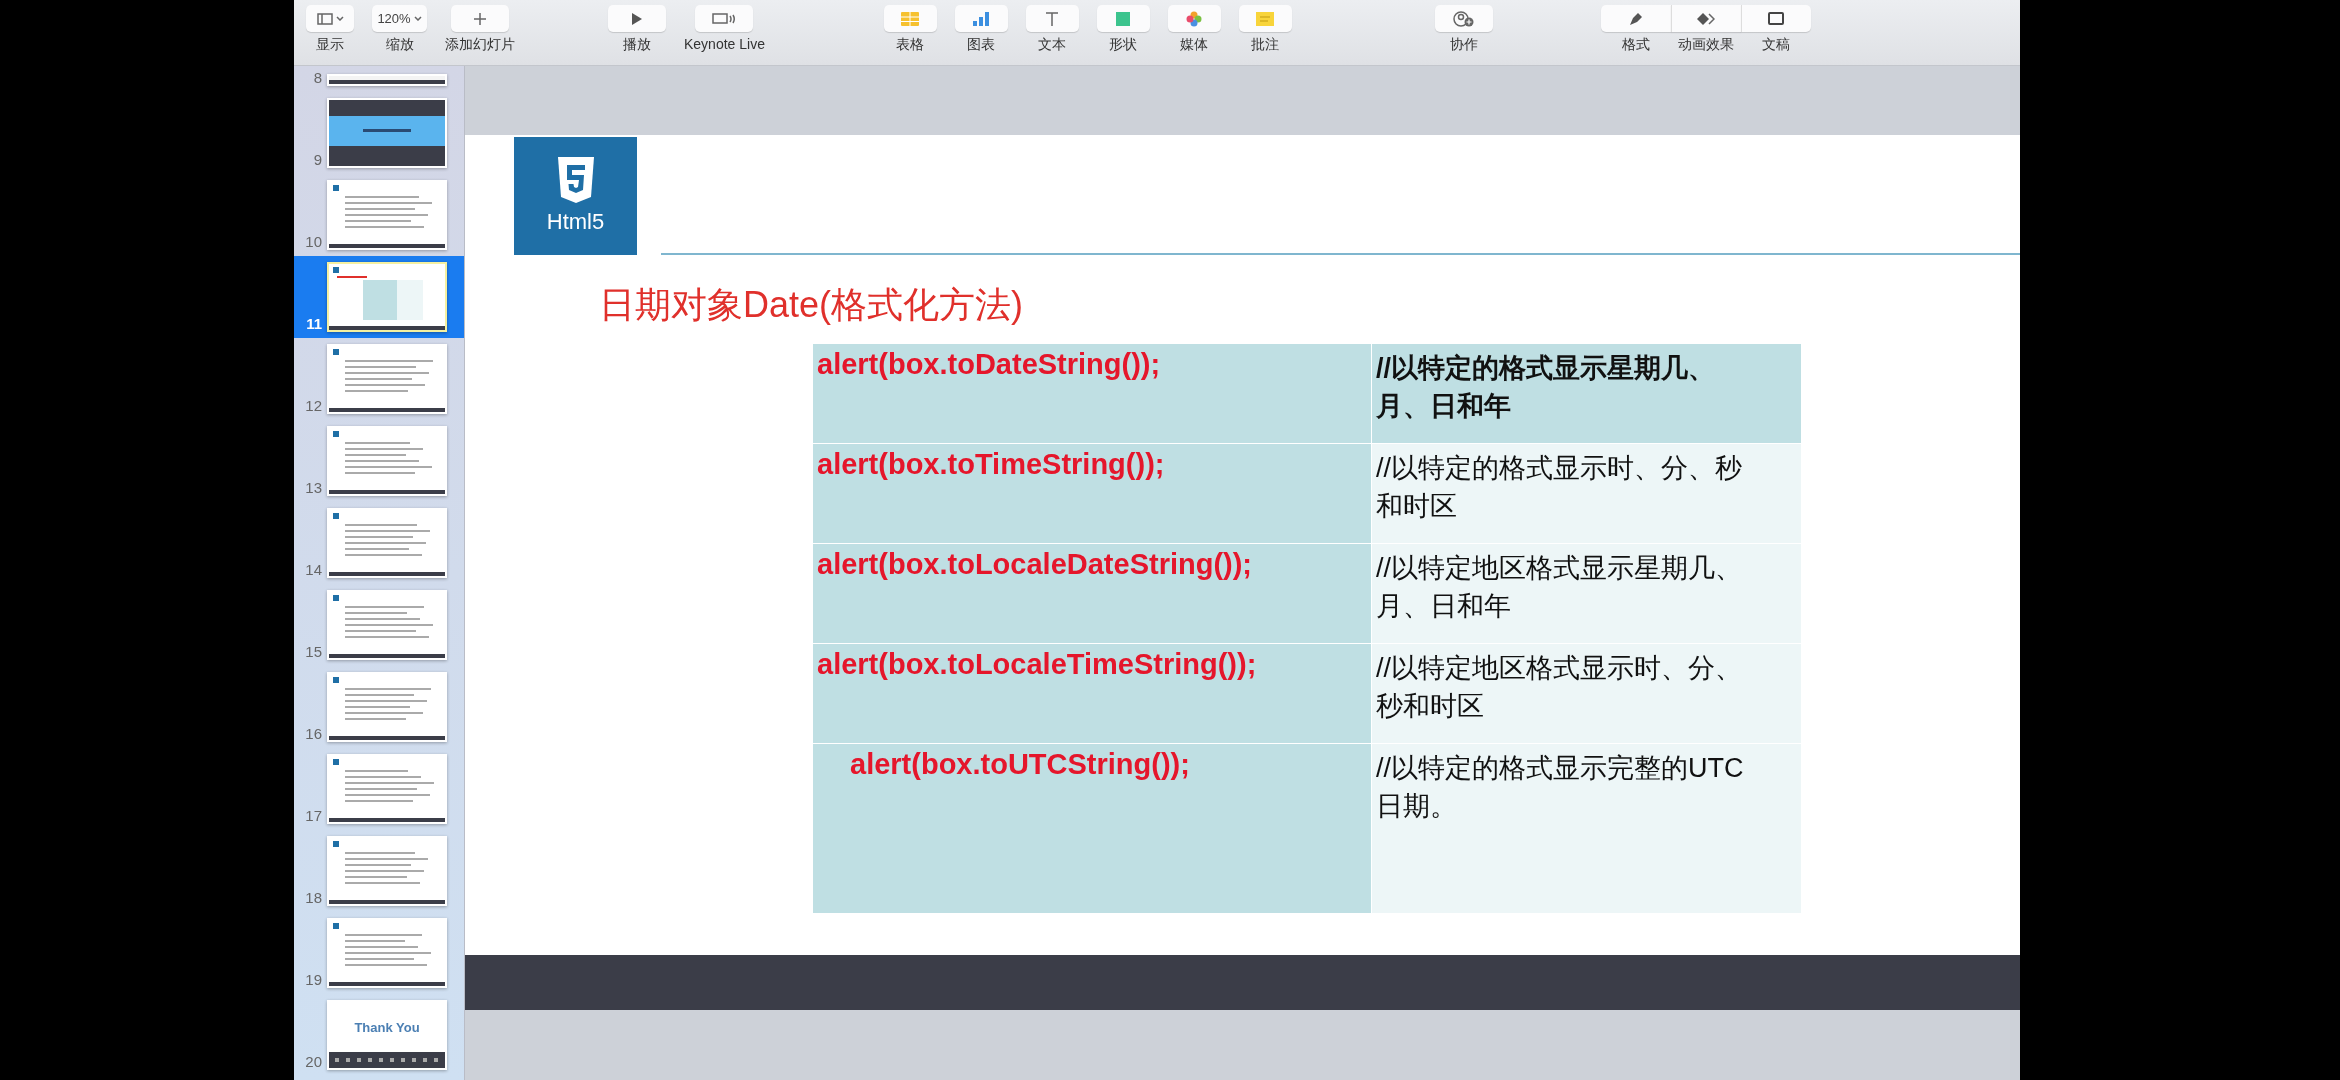 Image resolution: width=2340 pixels, height=1080 pixels. What do you see at coordinates (1775, 45) in the screenshot?
I see `toolbar-label: 文稿` at bounding box center [1775, 45].